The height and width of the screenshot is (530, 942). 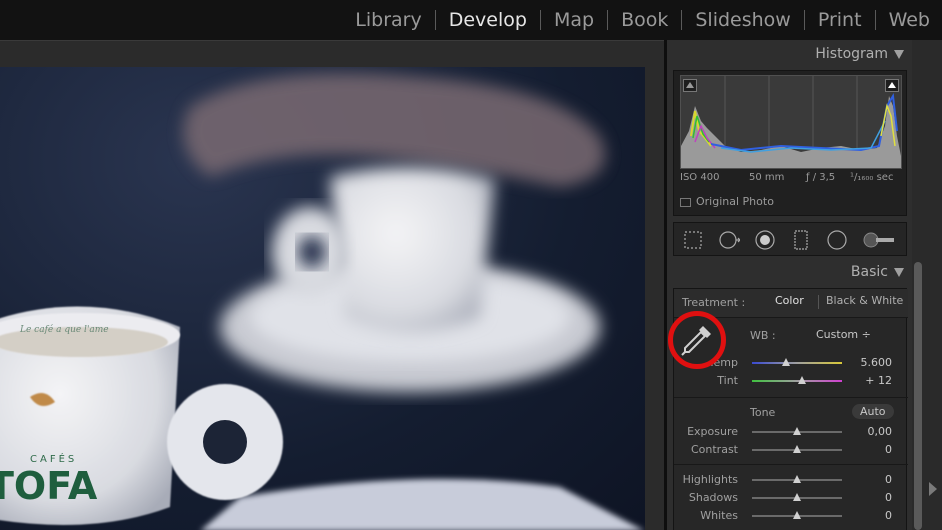 What do you see at coordinates (714, 449) in the screenshot?
I see `contrast-label: Contrast` at bounding box center [714, 449].